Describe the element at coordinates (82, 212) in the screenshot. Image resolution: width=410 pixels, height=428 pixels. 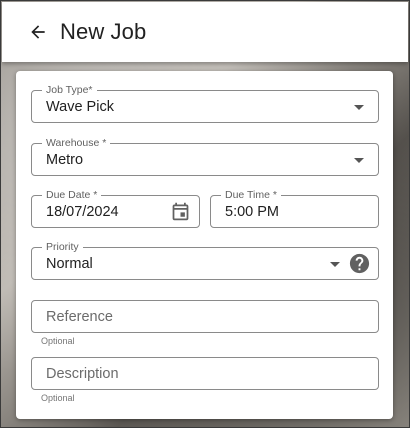
I see `due-date-value: 18/07/2024` at that location.